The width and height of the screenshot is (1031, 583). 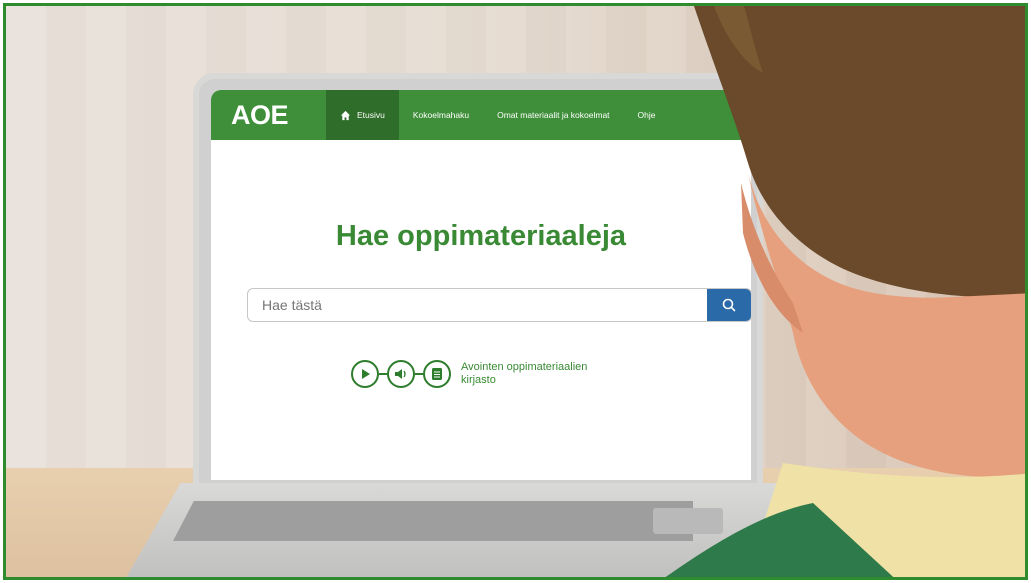 I want to click on document-icon, so click(x=437, y=374).